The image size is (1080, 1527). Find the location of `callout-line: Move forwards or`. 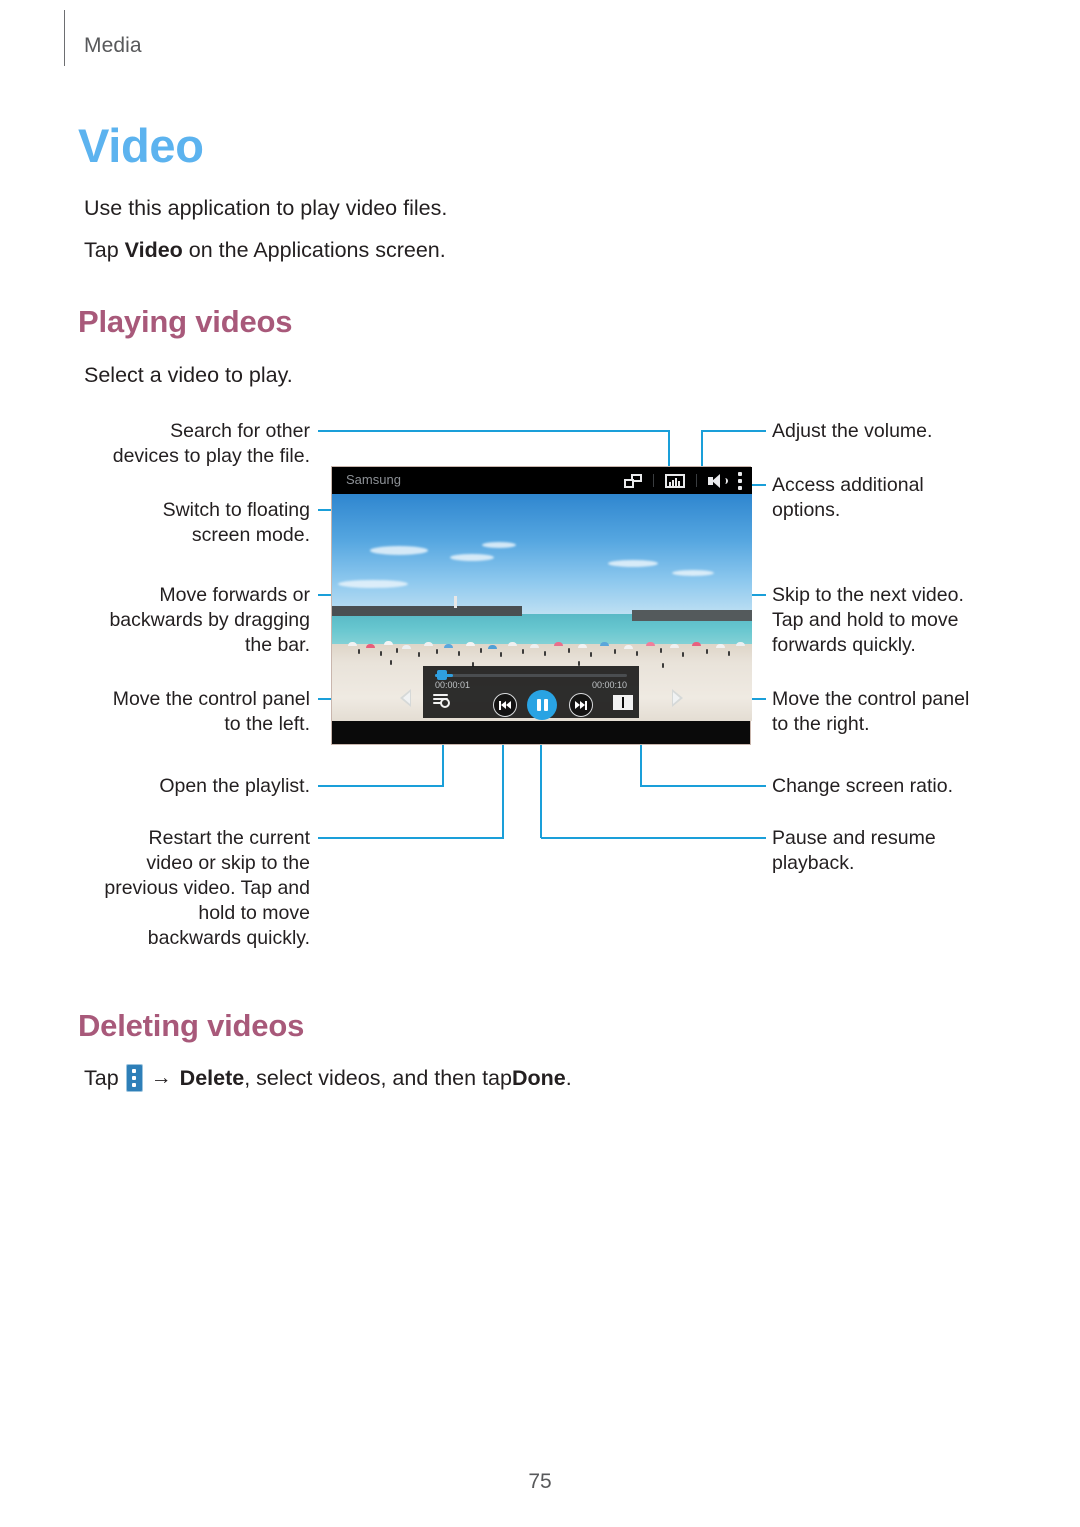

callout-line: Move forwards or is located at coordinates (234, 595).